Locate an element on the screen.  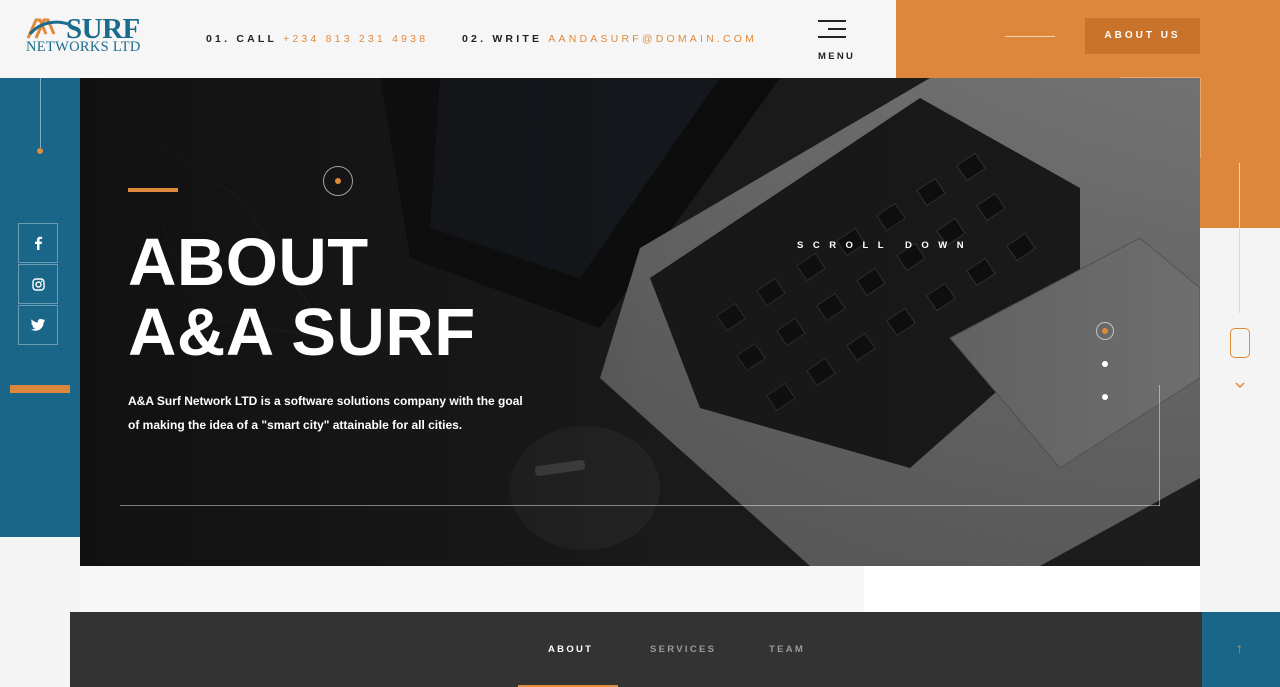
content-area-right is located at coordinates (1032, 589).